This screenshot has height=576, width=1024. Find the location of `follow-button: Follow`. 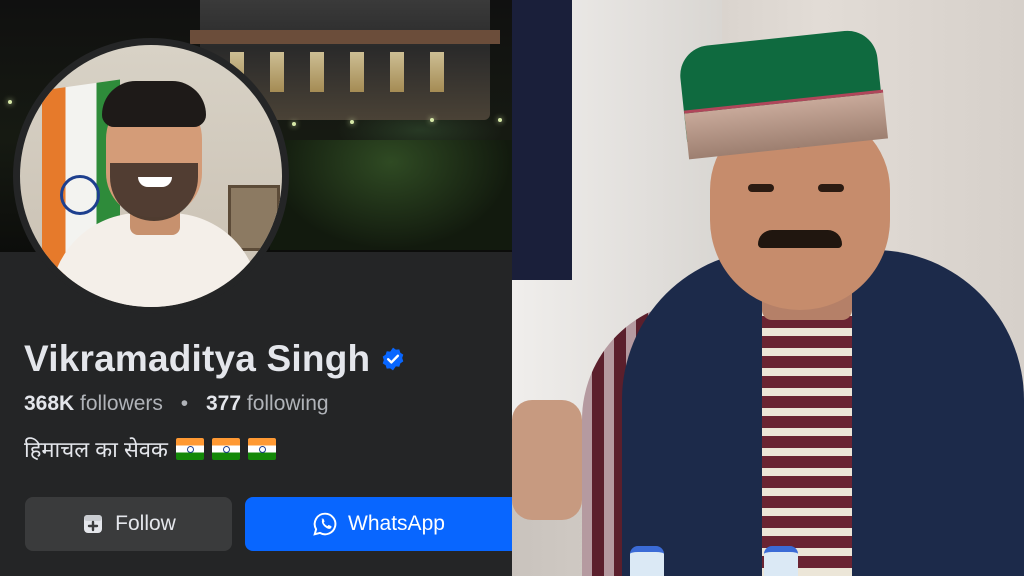

follow-button: Follow is located at coordinates (128, 524).